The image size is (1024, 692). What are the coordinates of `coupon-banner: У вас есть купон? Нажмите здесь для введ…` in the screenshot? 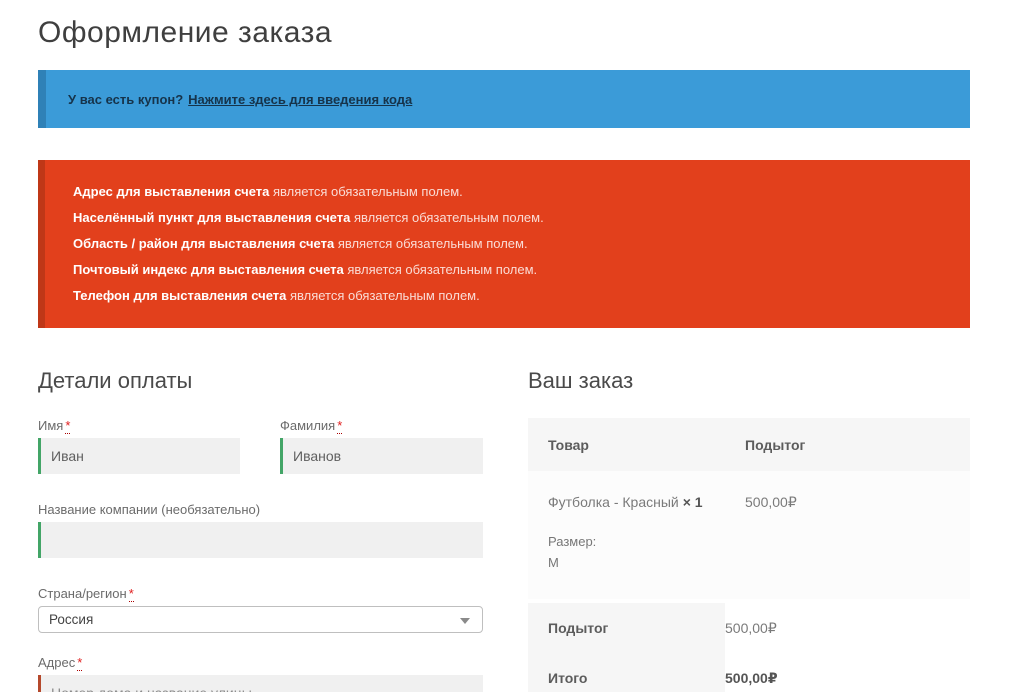 It's located at (504, 99).